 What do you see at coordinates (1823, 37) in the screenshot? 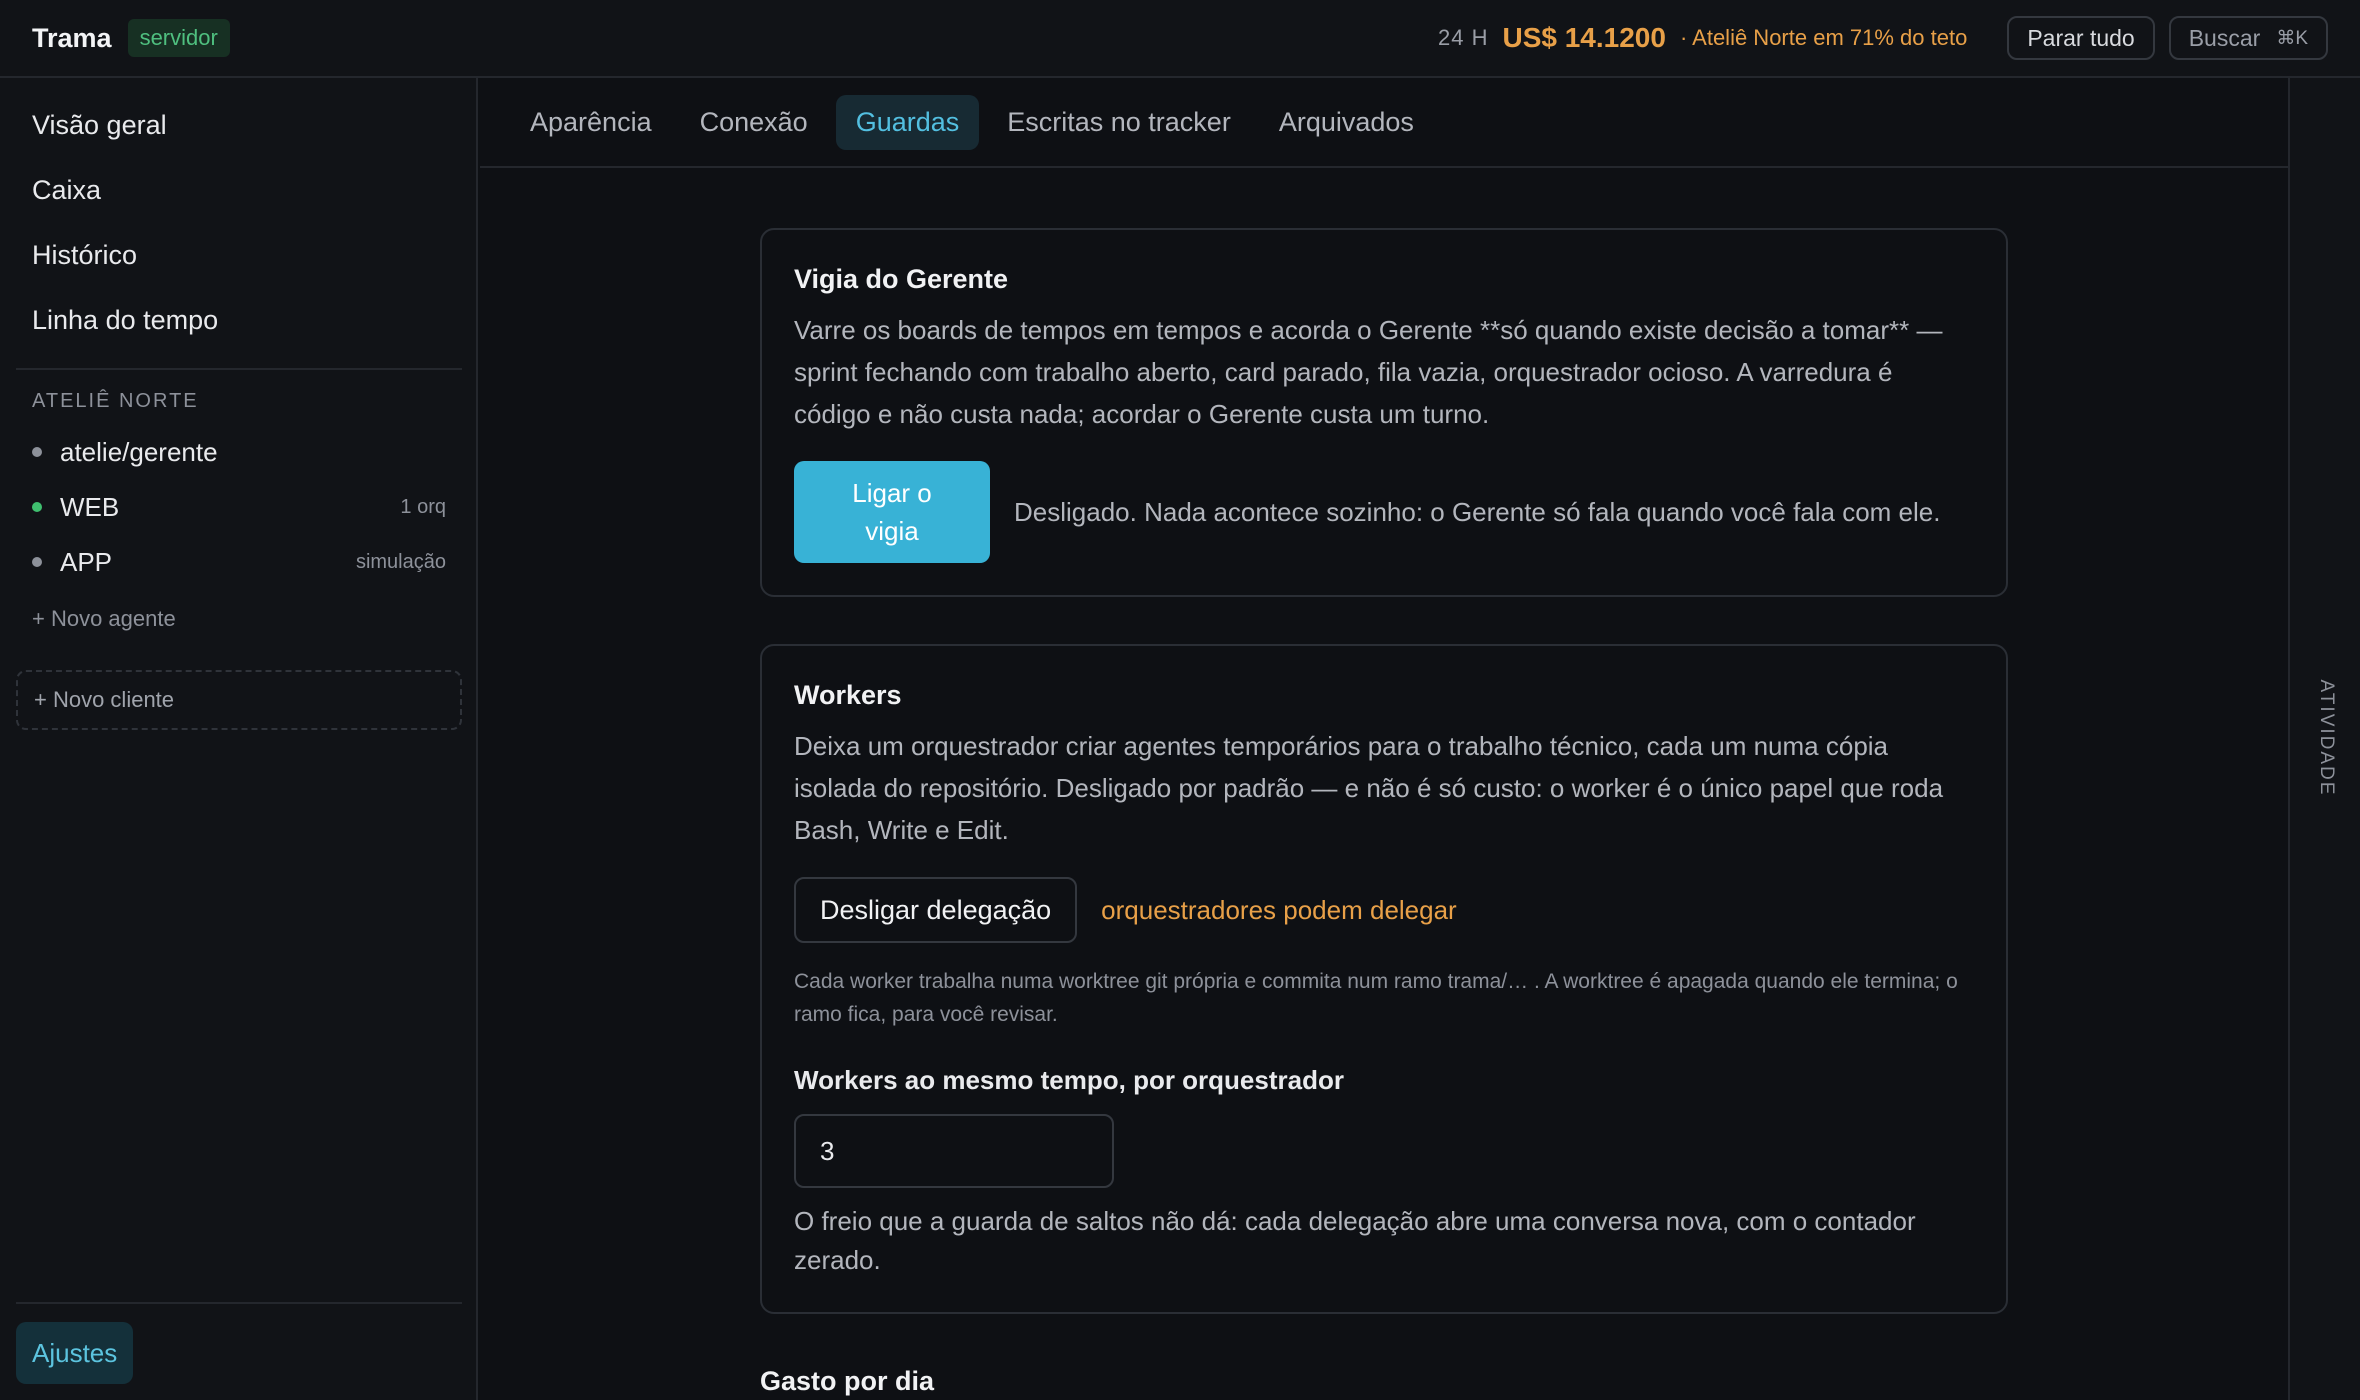
I see `budget-note: · Ateliê Norte em 71% do teto` at bounding box center [1823, 37].